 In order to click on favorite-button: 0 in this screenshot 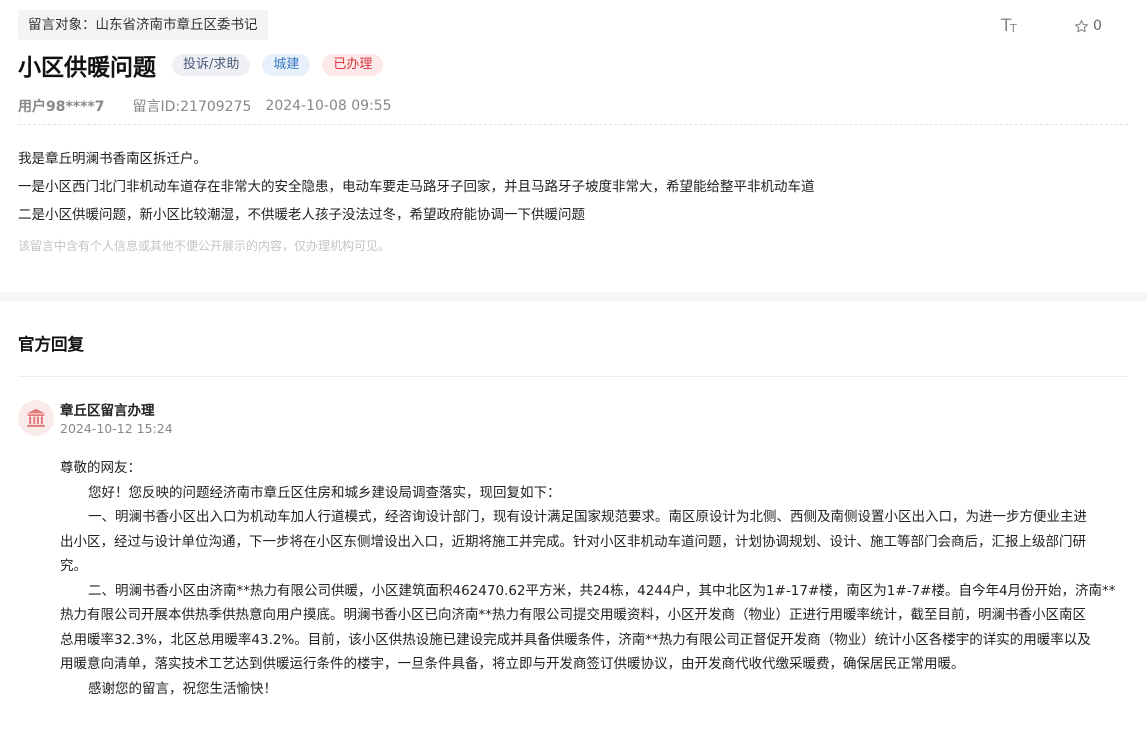, I will do `click(1088, 26)`.